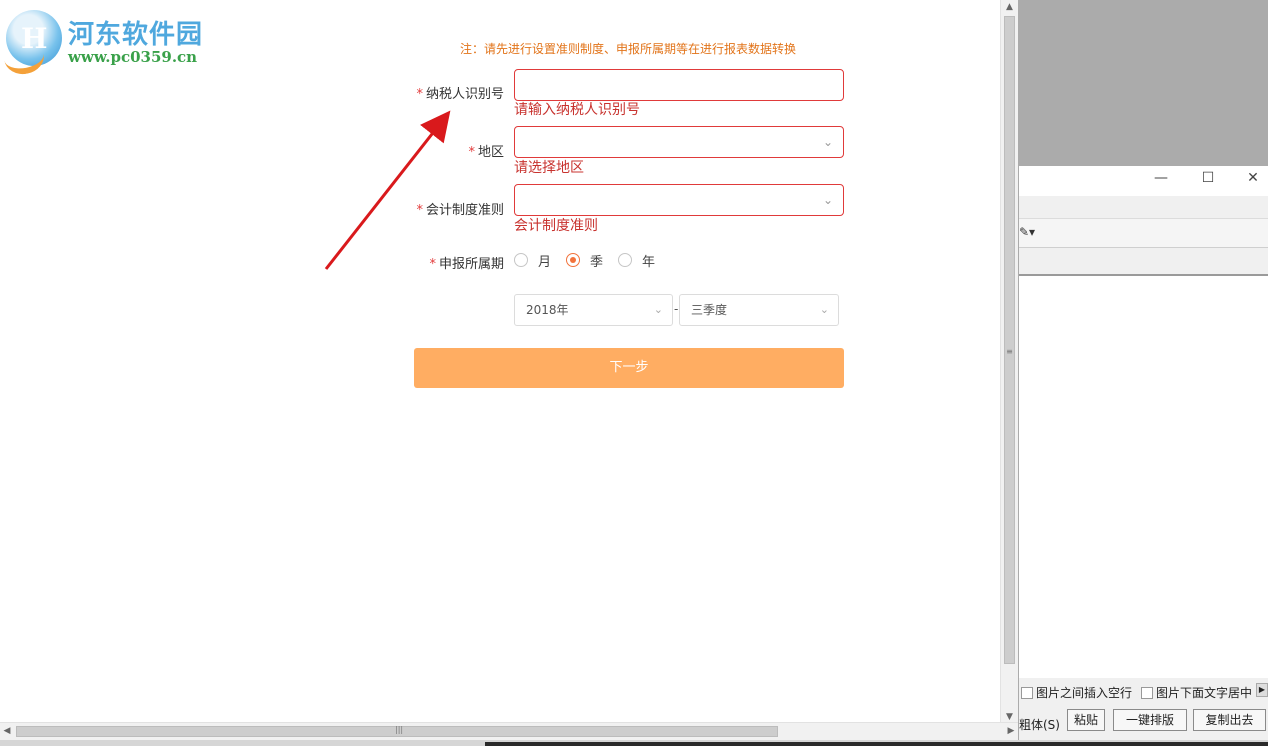 Image resolution: width=1268 pixels, height=746 pixels. What do you see at coordinates (1076, 692) in the screenshot?
I see `insert-blank-line-checkbox: 图片之间插入空行` at bounding box center [1076, 692].